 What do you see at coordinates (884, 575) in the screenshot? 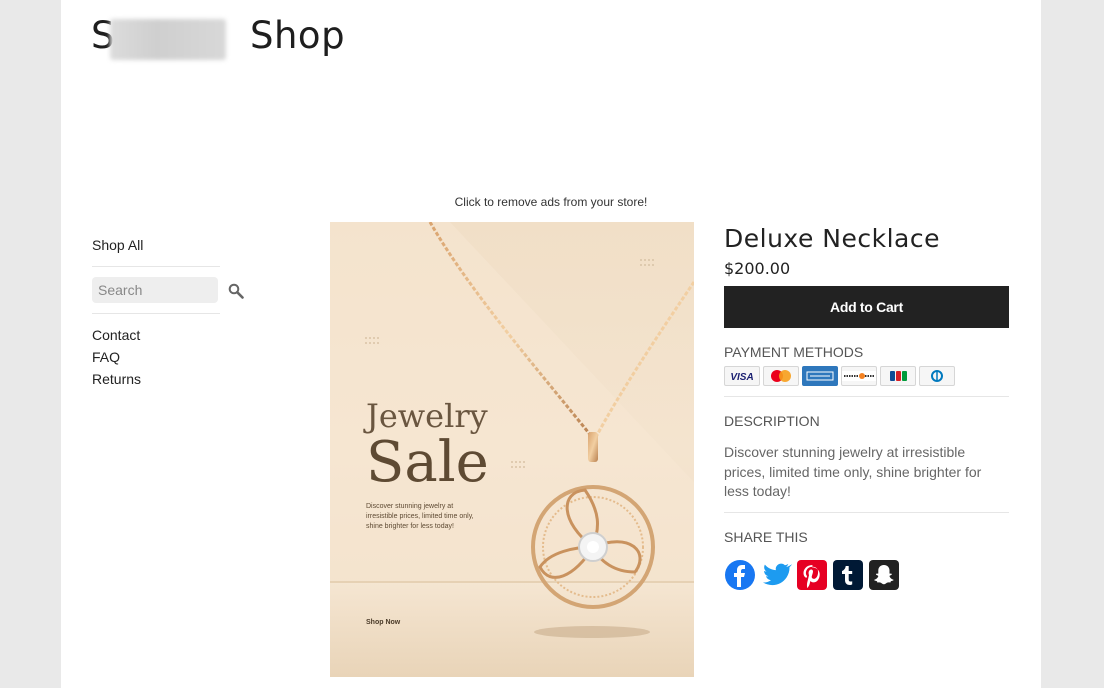
I see `snapchat-icon` at bounding box center [884, 575].